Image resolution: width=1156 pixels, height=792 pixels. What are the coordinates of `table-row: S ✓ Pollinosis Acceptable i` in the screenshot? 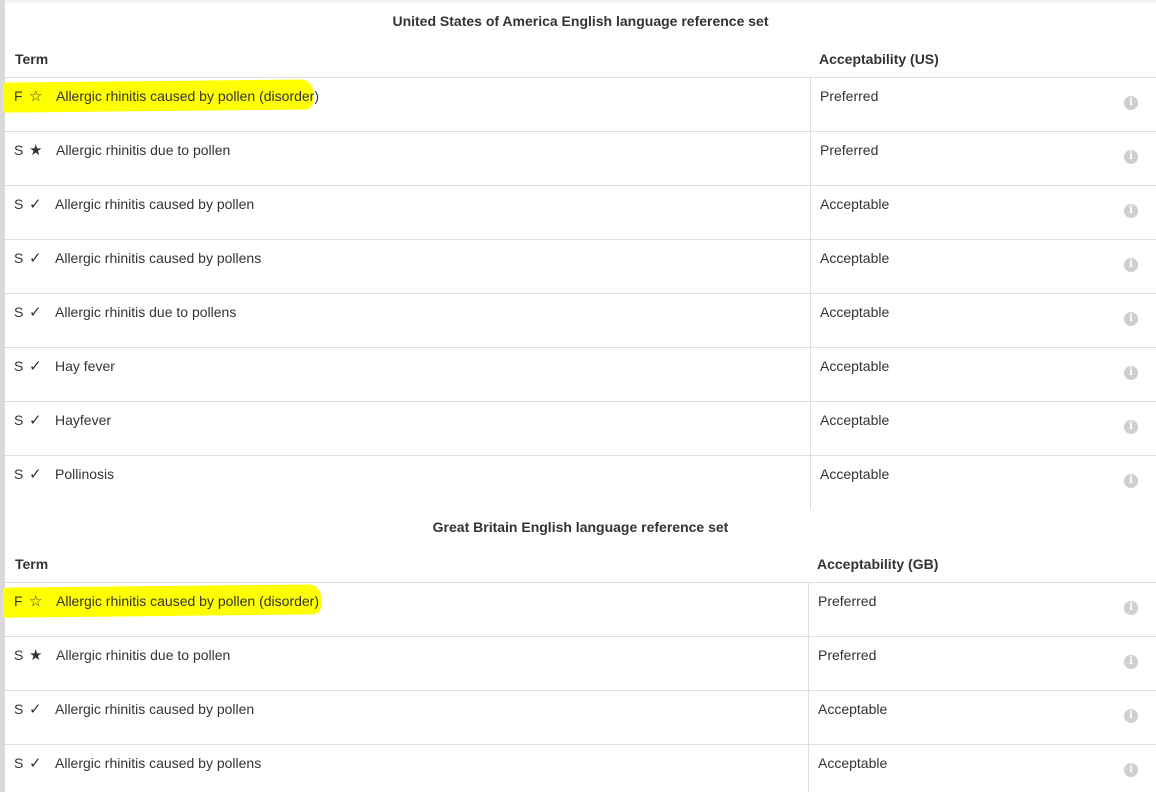 It's located at (580, 483).